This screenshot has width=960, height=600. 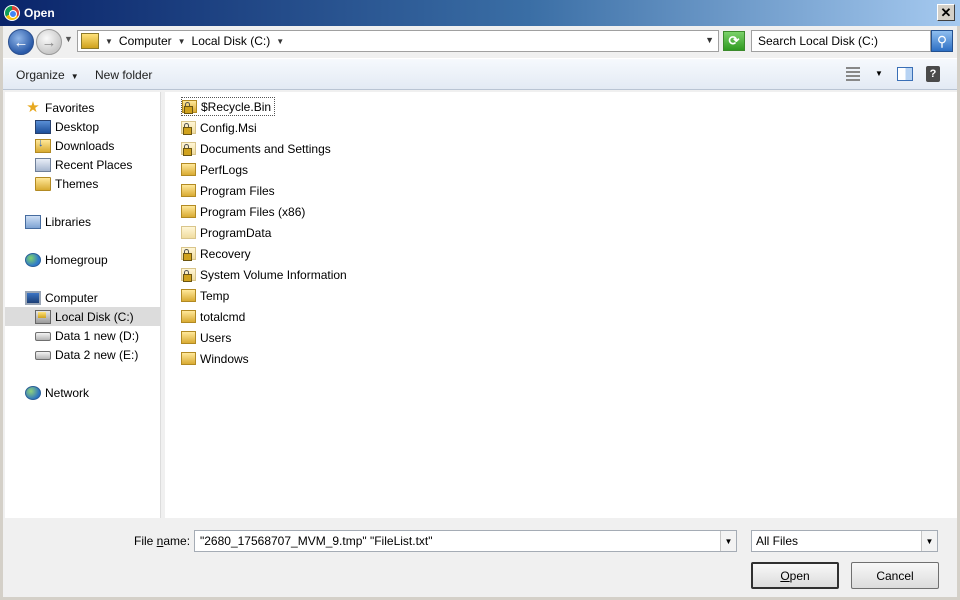 I want to click on nav-item-desktop: Desktop, so click(x=67, y=126).